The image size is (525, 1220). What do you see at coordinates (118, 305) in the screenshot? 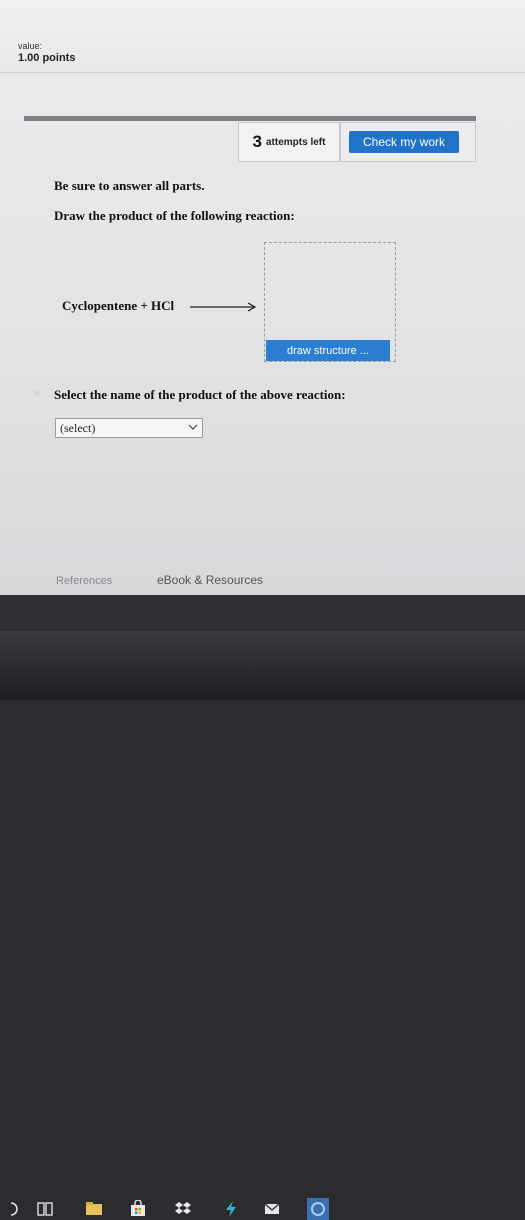
I see `reaction-text: Cyclopentene + HCl` at bounding box center [118, 305].